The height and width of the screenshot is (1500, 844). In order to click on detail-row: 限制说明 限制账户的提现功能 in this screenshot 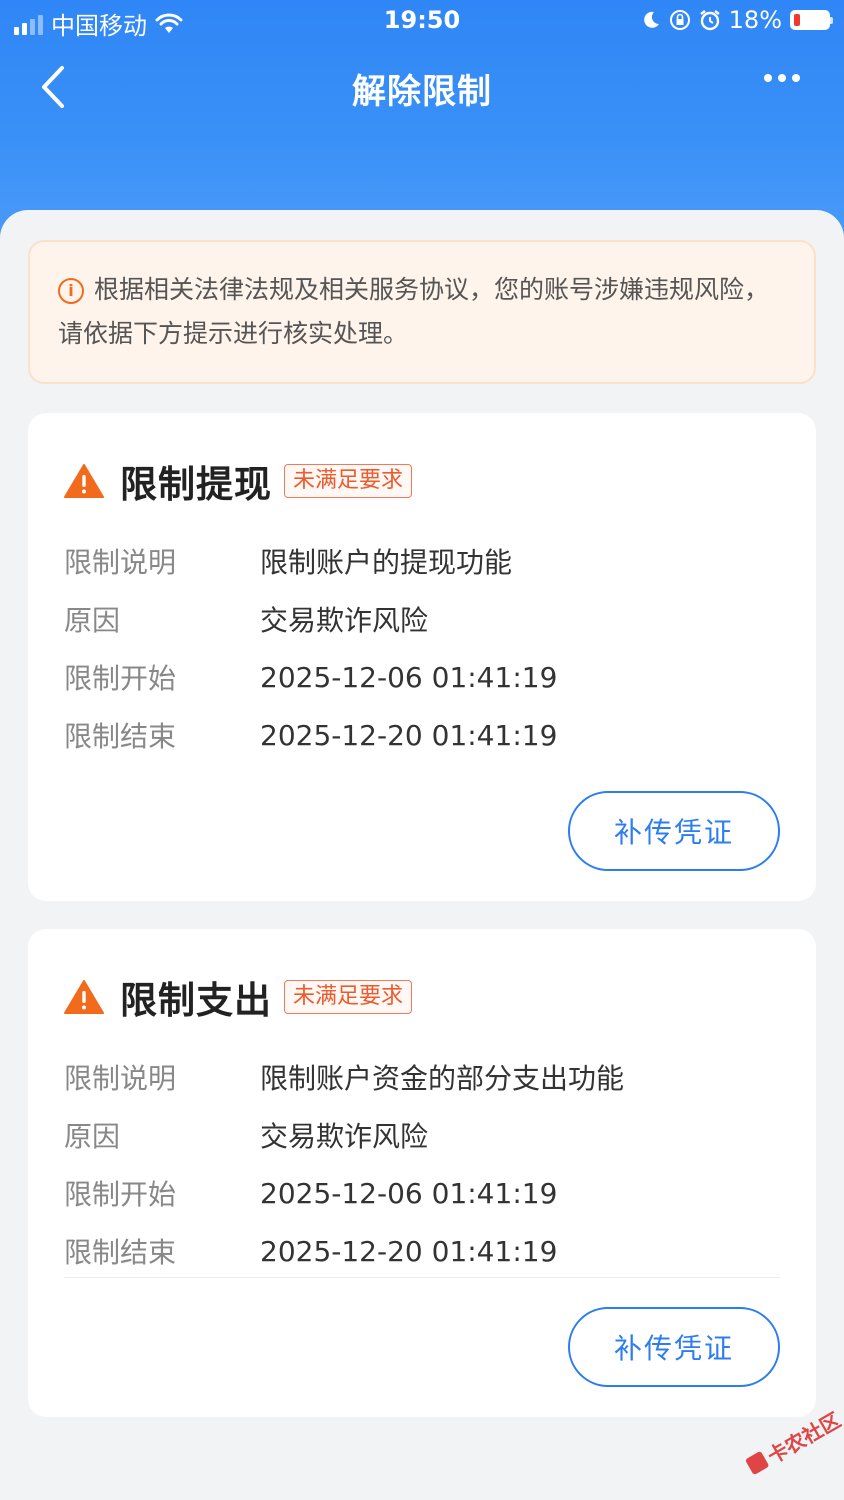, I will do `click(288, 561)`.